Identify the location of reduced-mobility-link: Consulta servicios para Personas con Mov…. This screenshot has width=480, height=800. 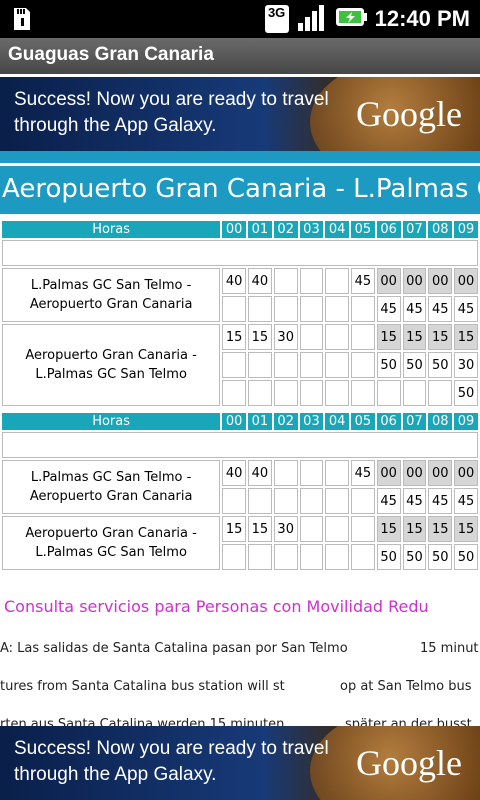
(216, 606).